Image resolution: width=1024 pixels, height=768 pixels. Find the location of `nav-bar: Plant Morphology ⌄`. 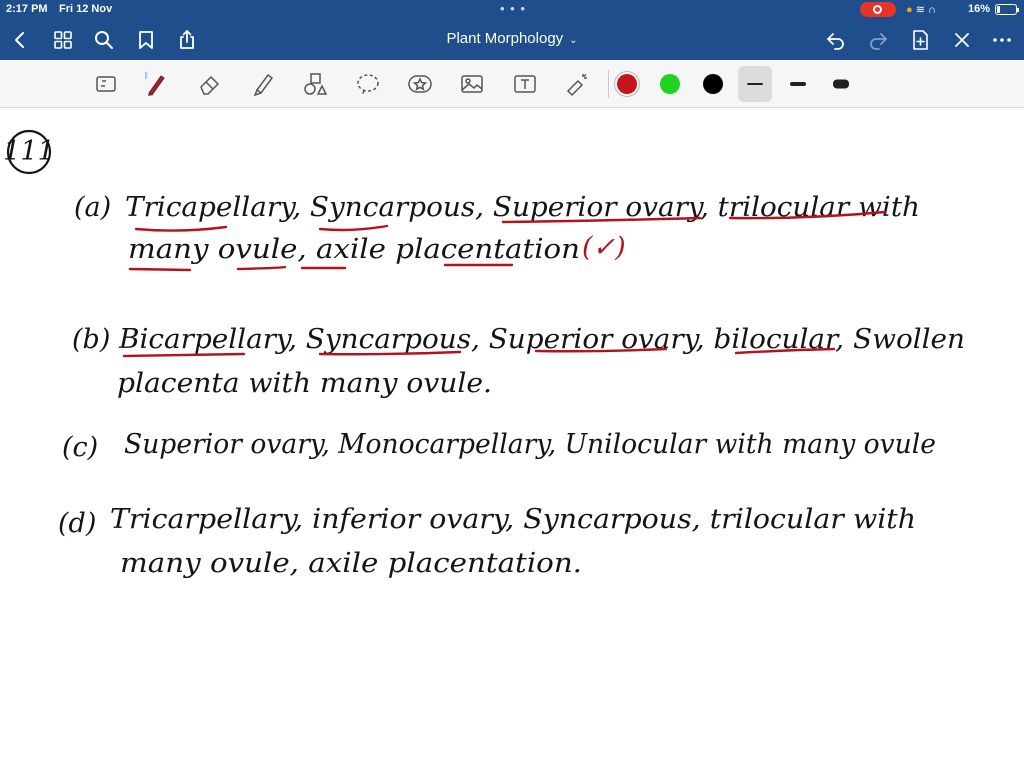

nav-bar: Plant Morphology ⌄ is located at coordinates (512, 40).